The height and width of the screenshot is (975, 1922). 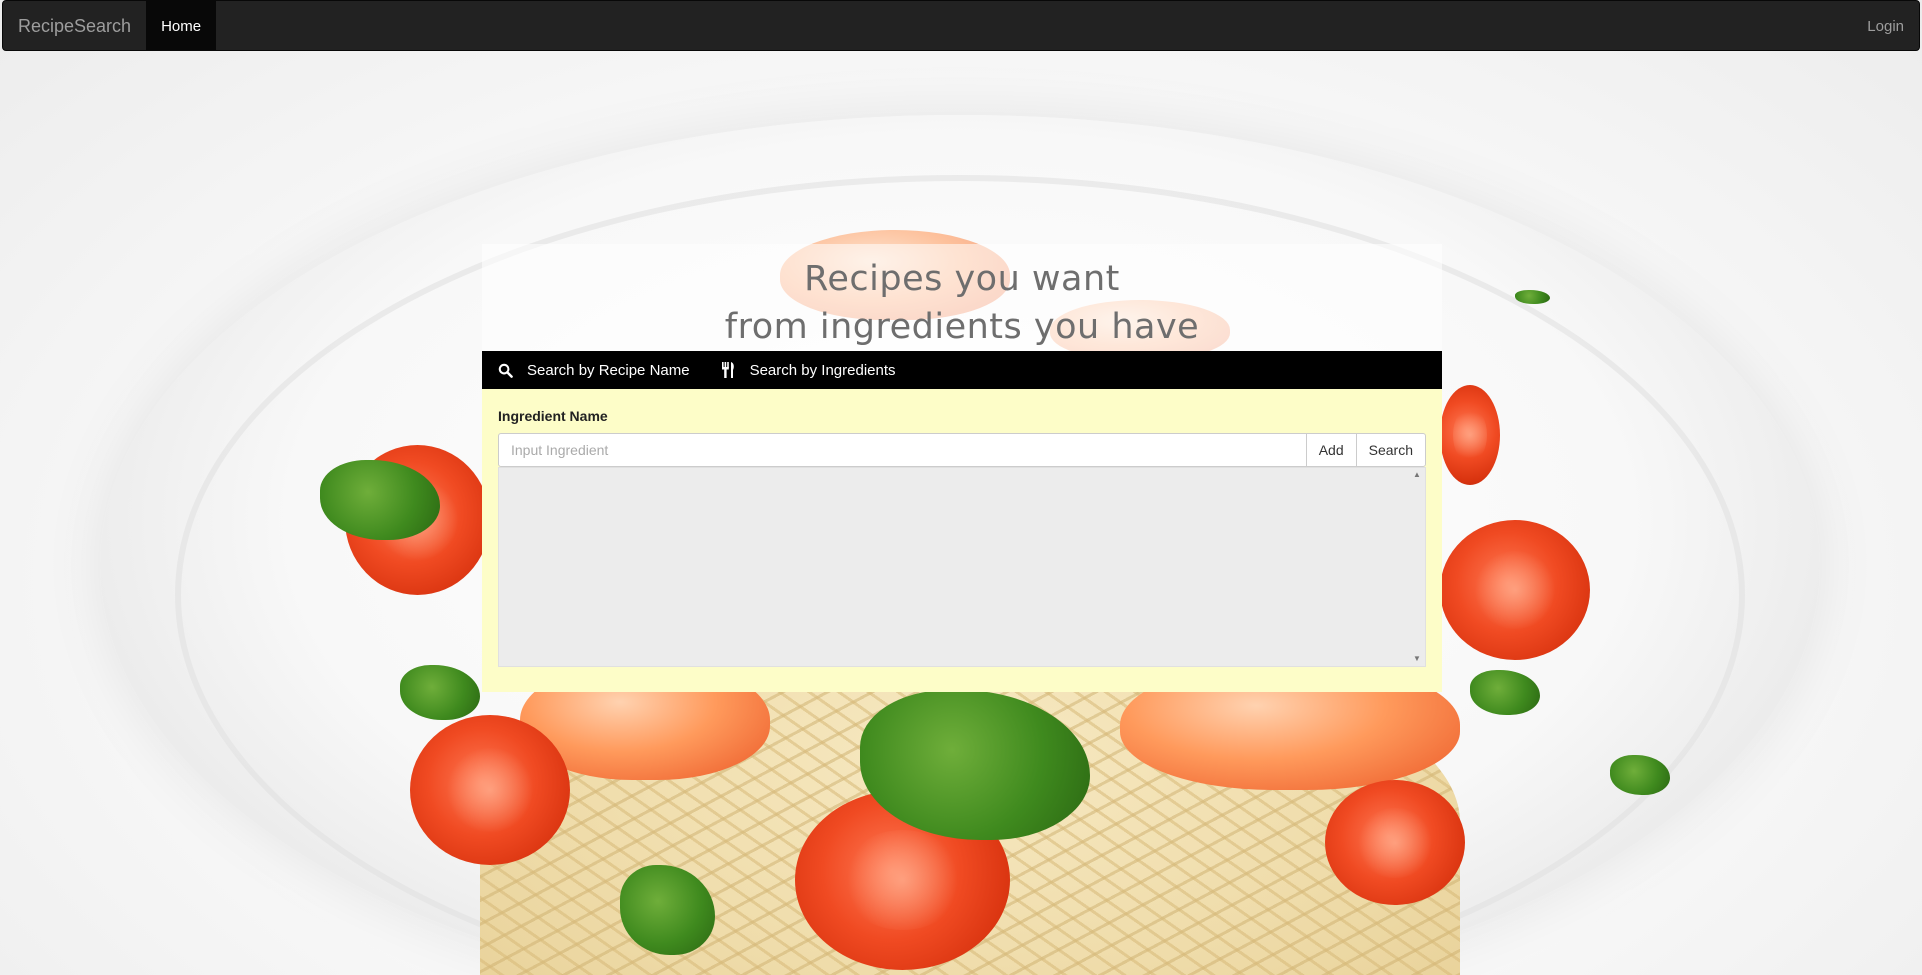 I want to click on ingredient-name-label: Ingredient Name, so click(x=553, y=416).